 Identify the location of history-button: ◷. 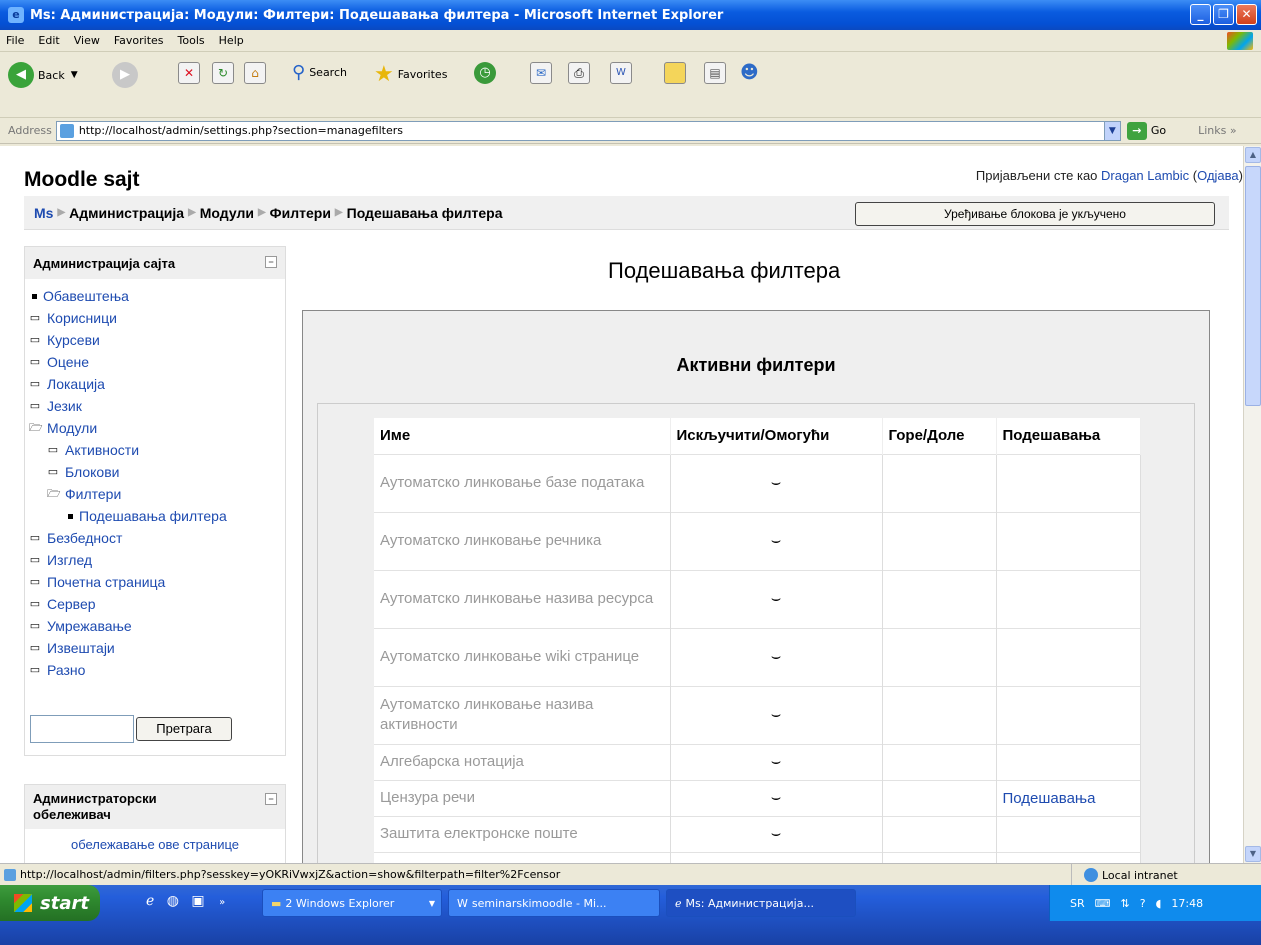
(485, 73).